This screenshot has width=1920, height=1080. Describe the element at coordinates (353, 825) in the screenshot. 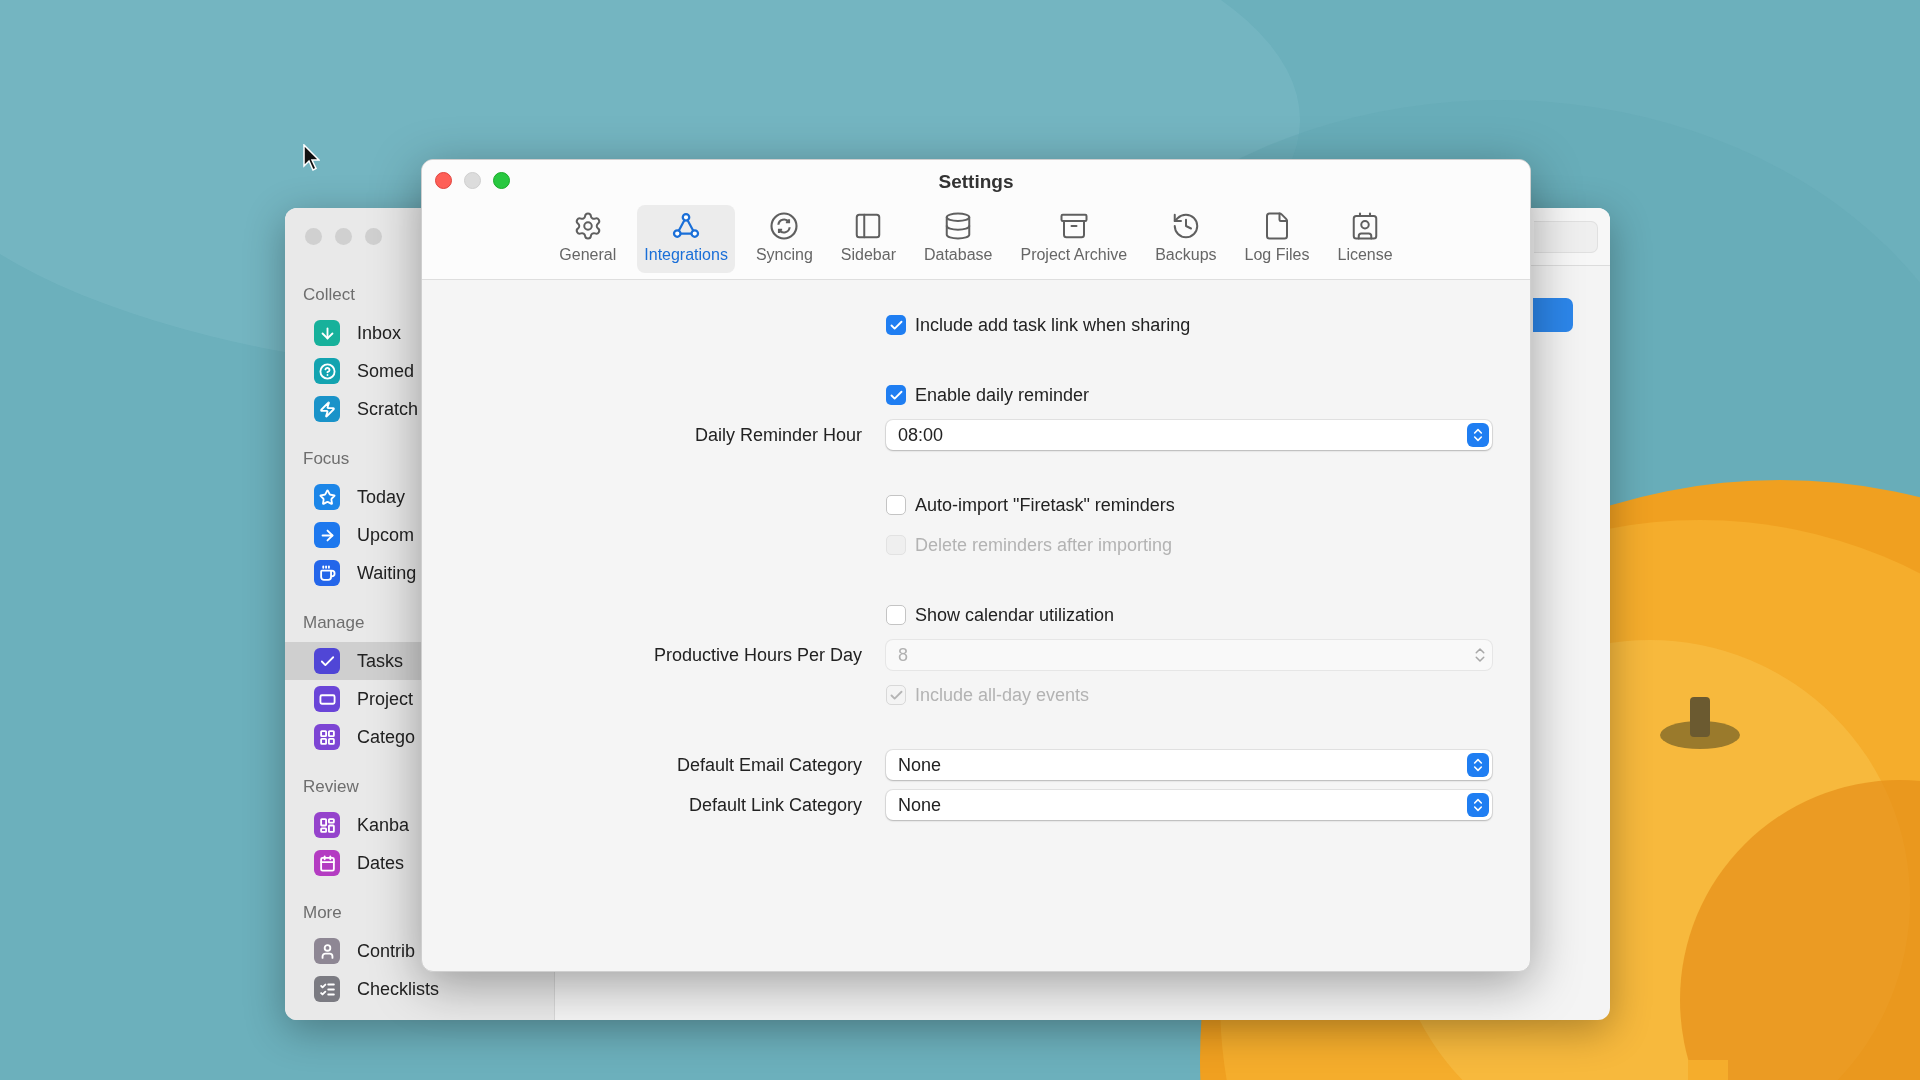

I see `sidebar-item: Kanba` at that location.